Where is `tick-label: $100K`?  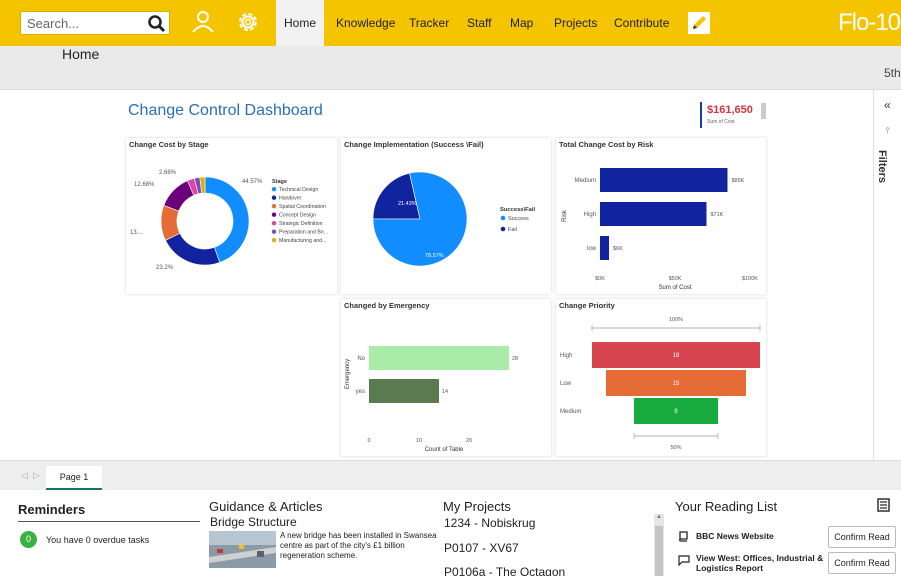 tick-label: $100K is located at coordinates (750, 279).